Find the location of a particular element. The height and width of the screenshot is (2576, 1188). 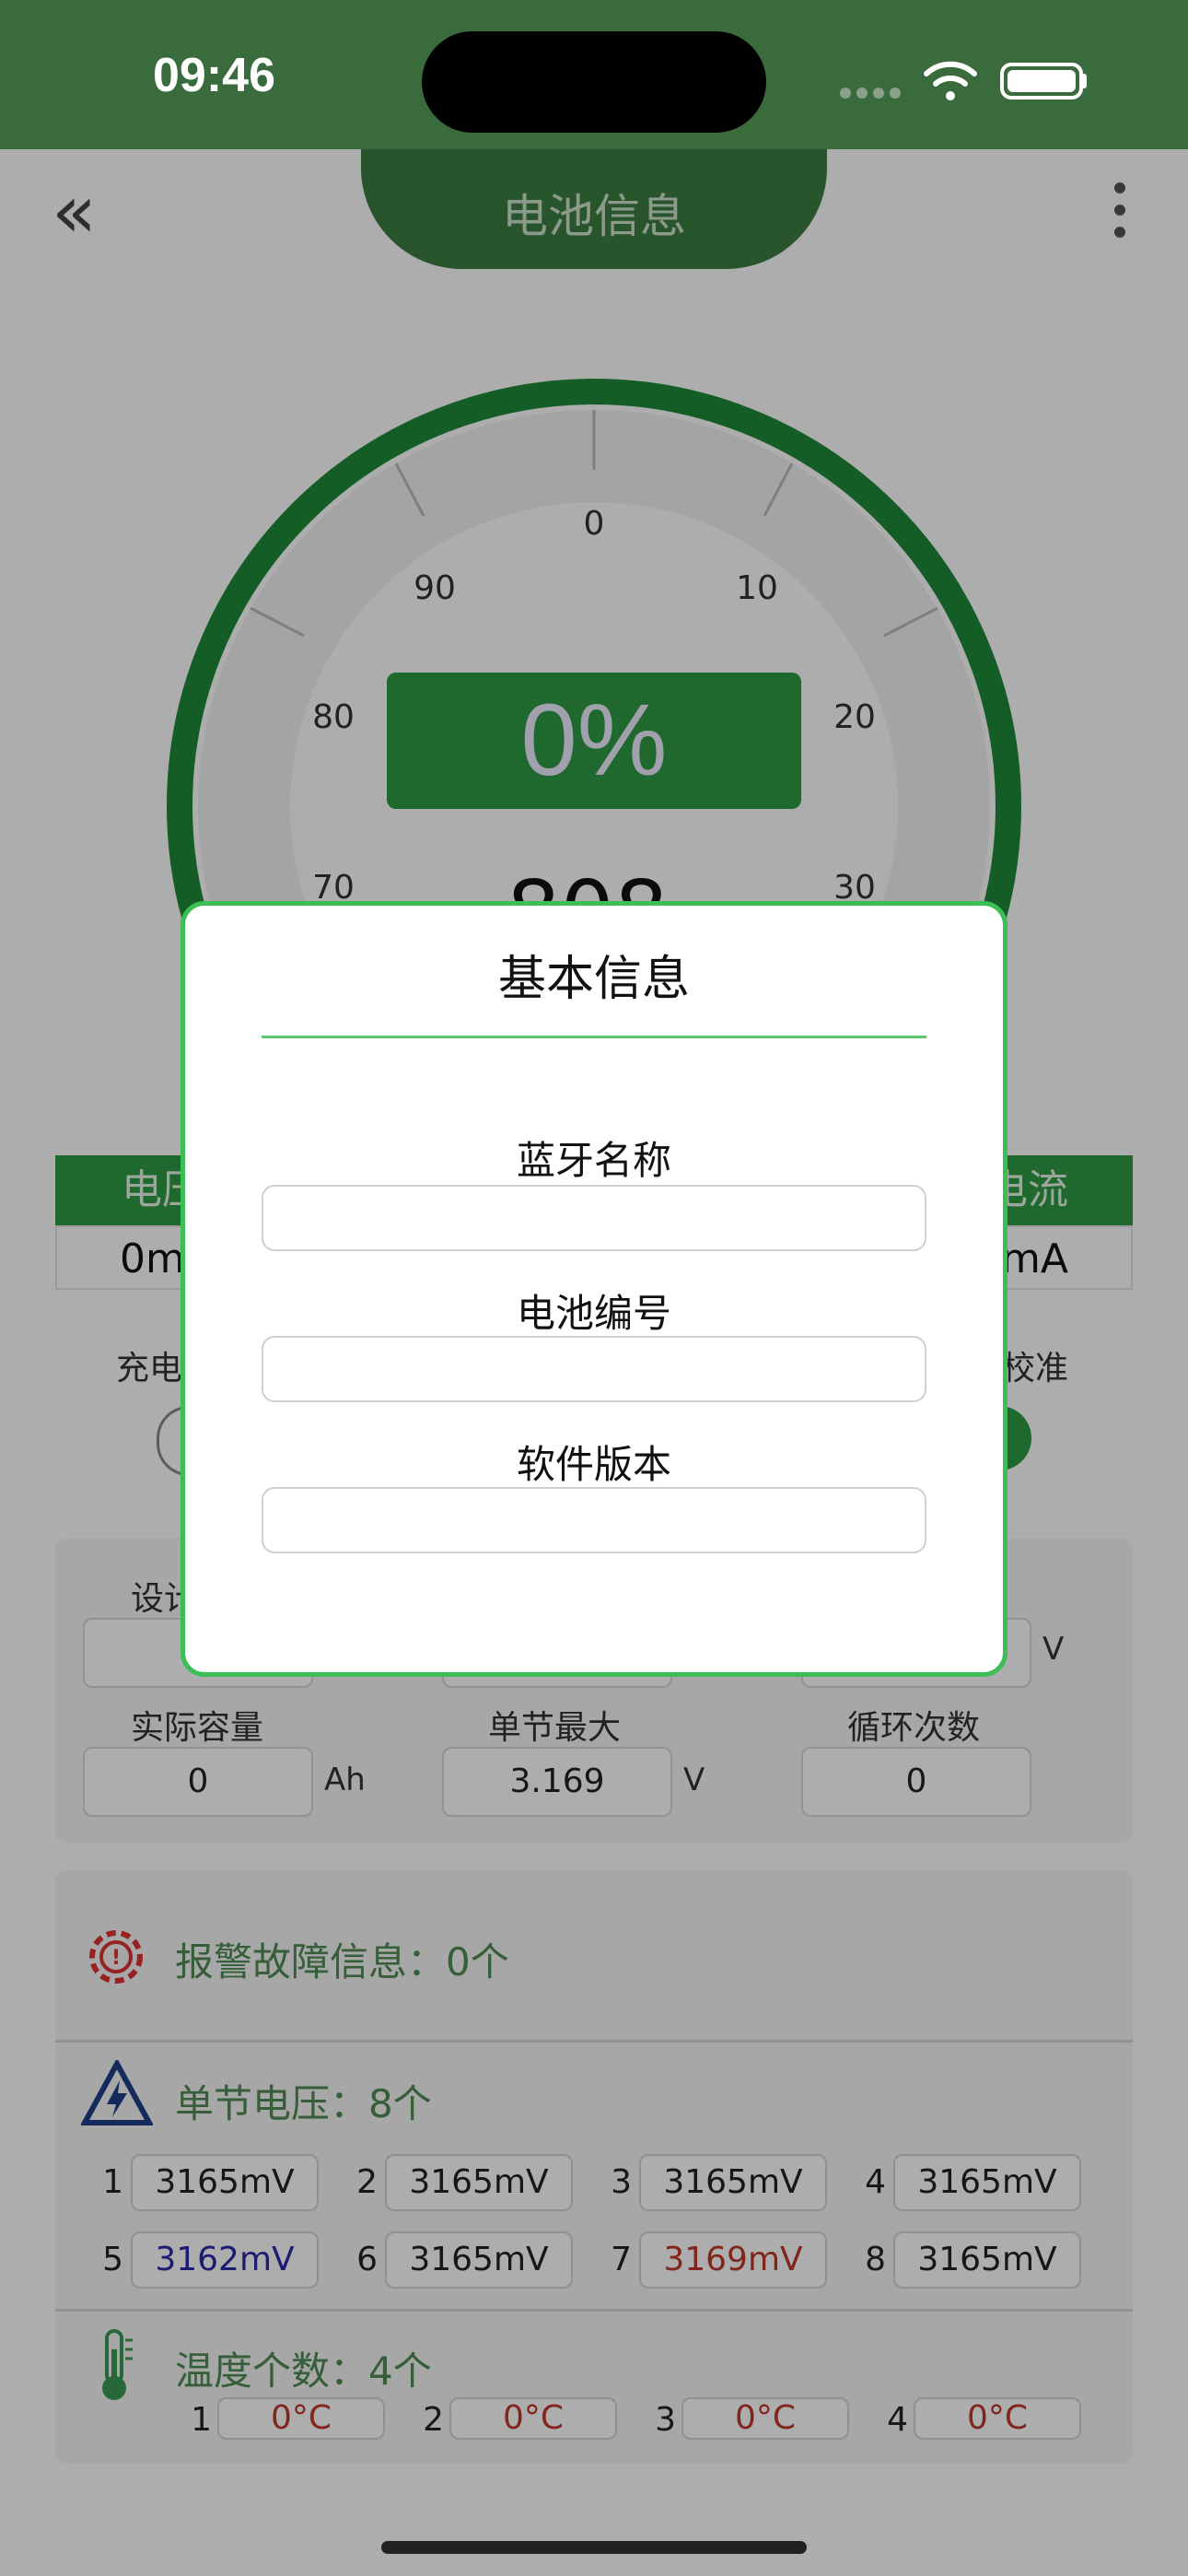

software-version-input is located at coordinates (594, 1520).